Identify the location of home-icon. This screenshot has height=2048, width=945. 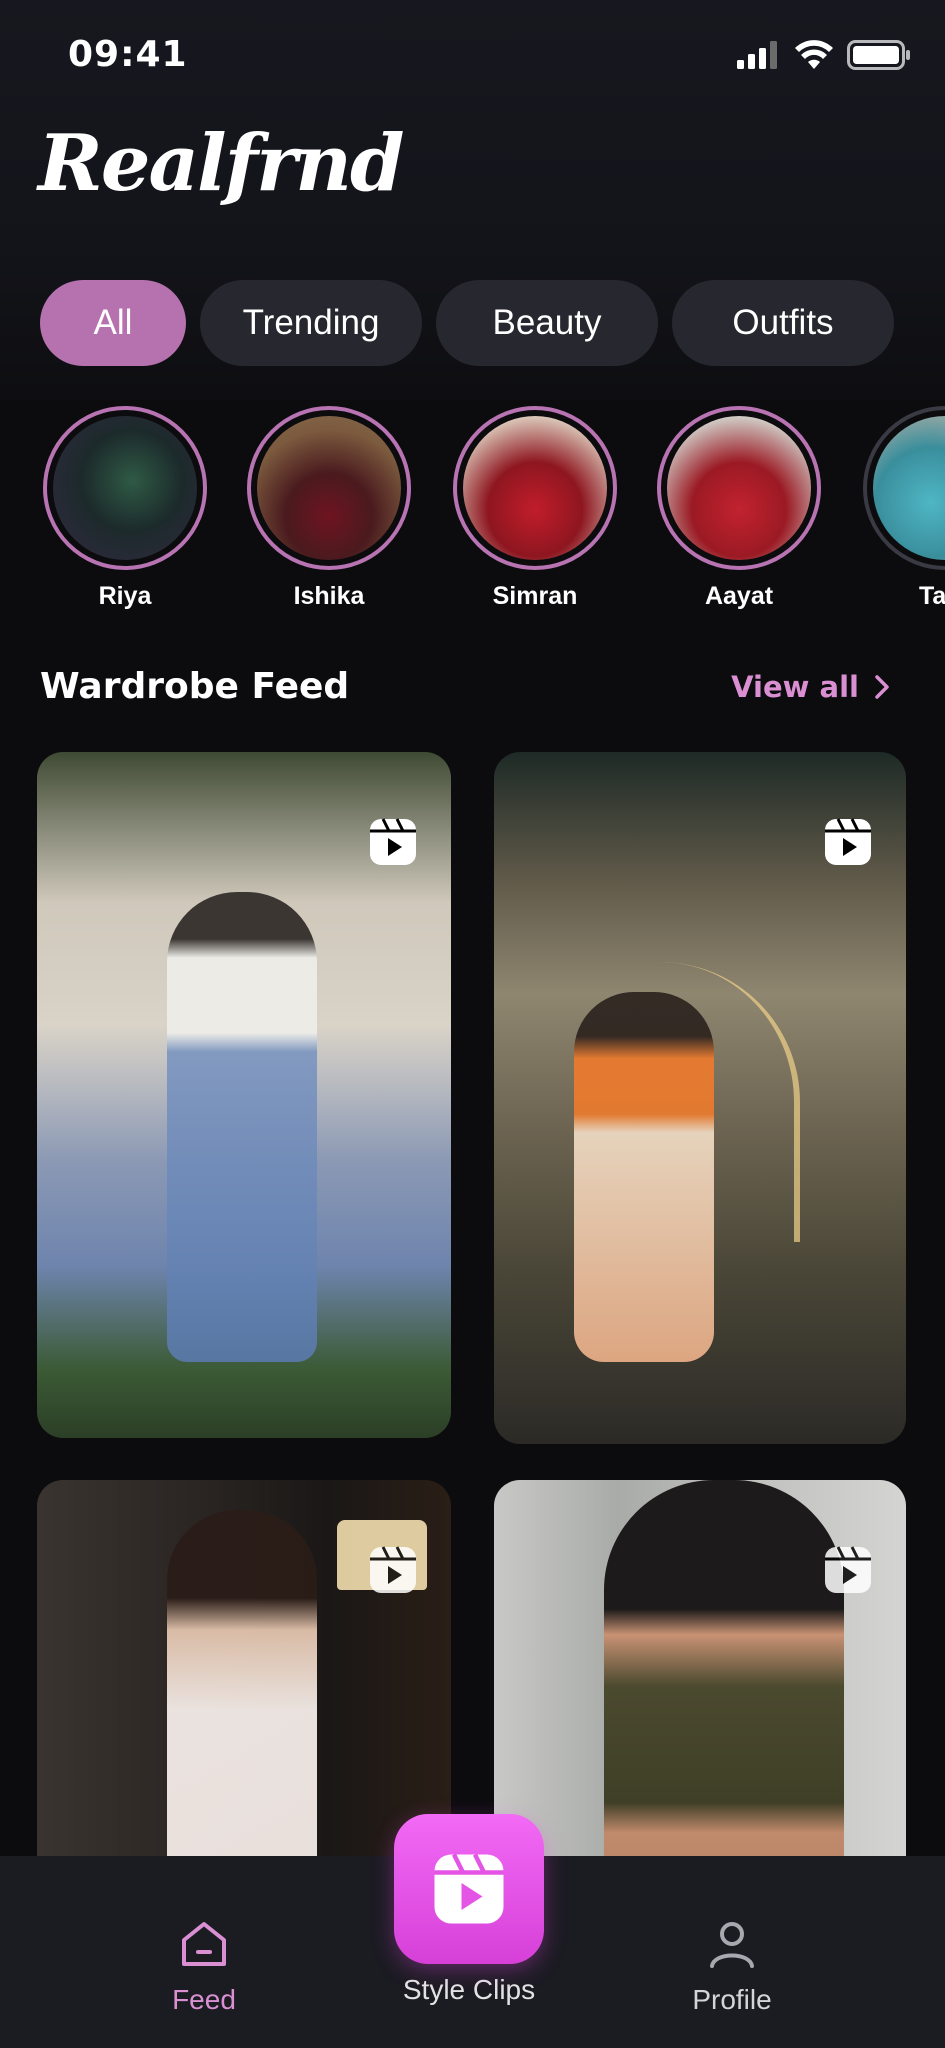
(204, 1944).